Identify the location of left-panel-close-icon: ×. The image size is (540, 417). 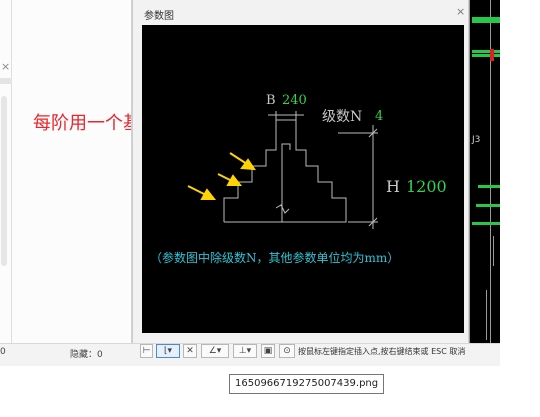
(5, 66).